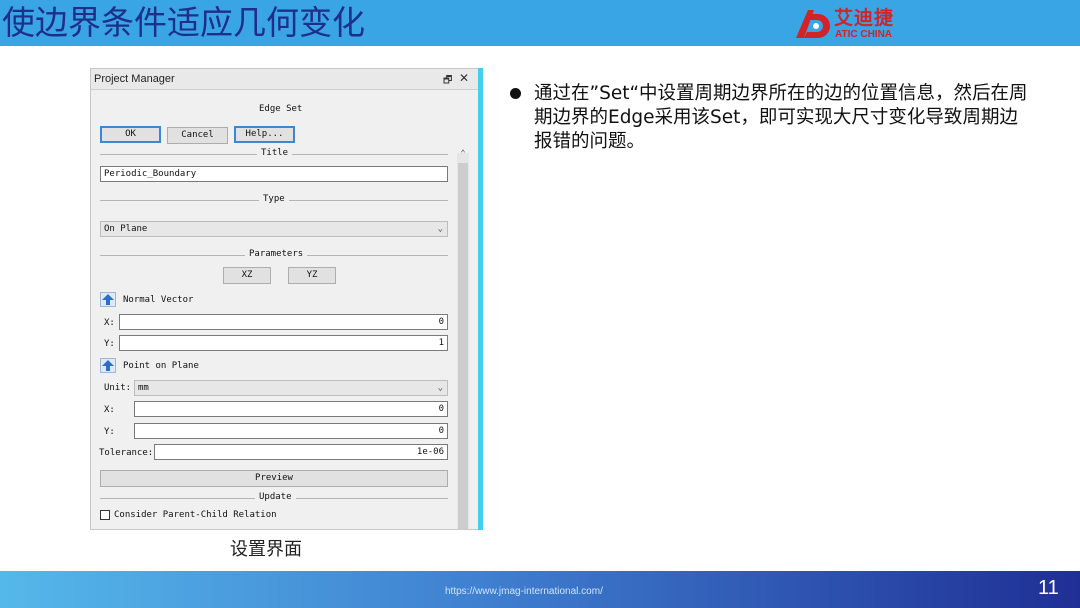  What do you see at coordinates (195, 515) in the screenshot?
I see `consider-parent-child-label: Consider Parent-Child Relation` at bounding box center [195, 515].